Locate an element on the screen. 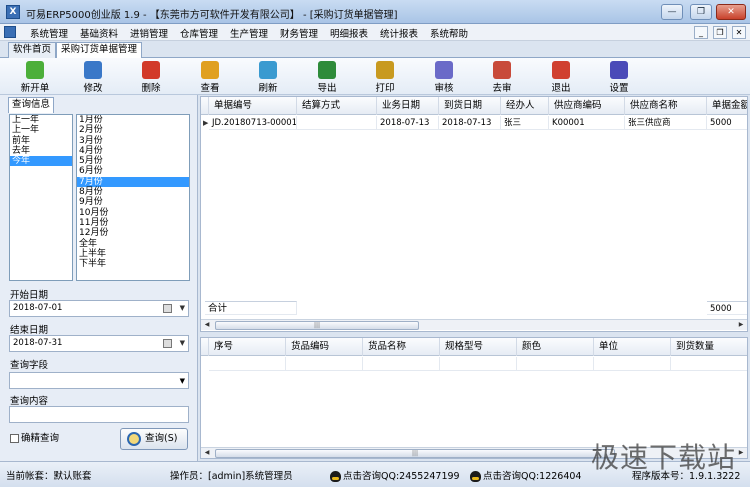  mdi-minimize-button: _ is located at coordinates (701, 32).